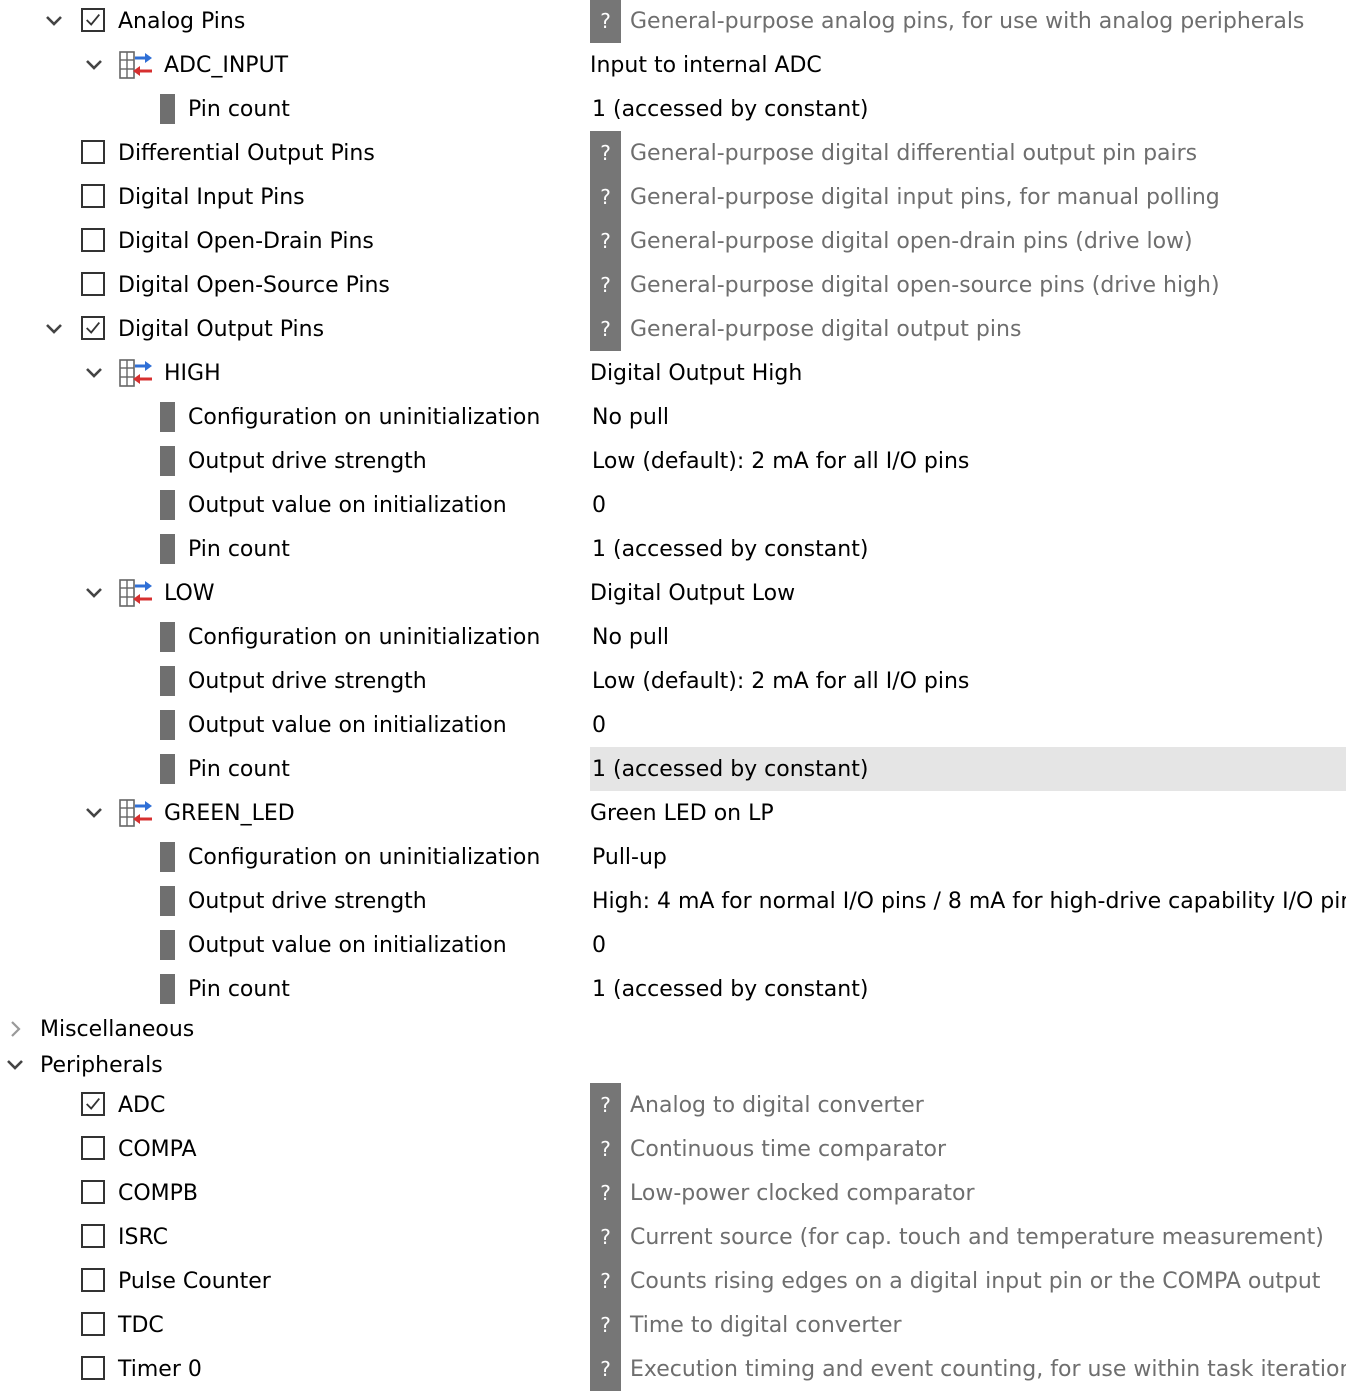  Describe the element at coordinates (239, 769) in the screenshot. I see `property-label: Pin count` at that location.